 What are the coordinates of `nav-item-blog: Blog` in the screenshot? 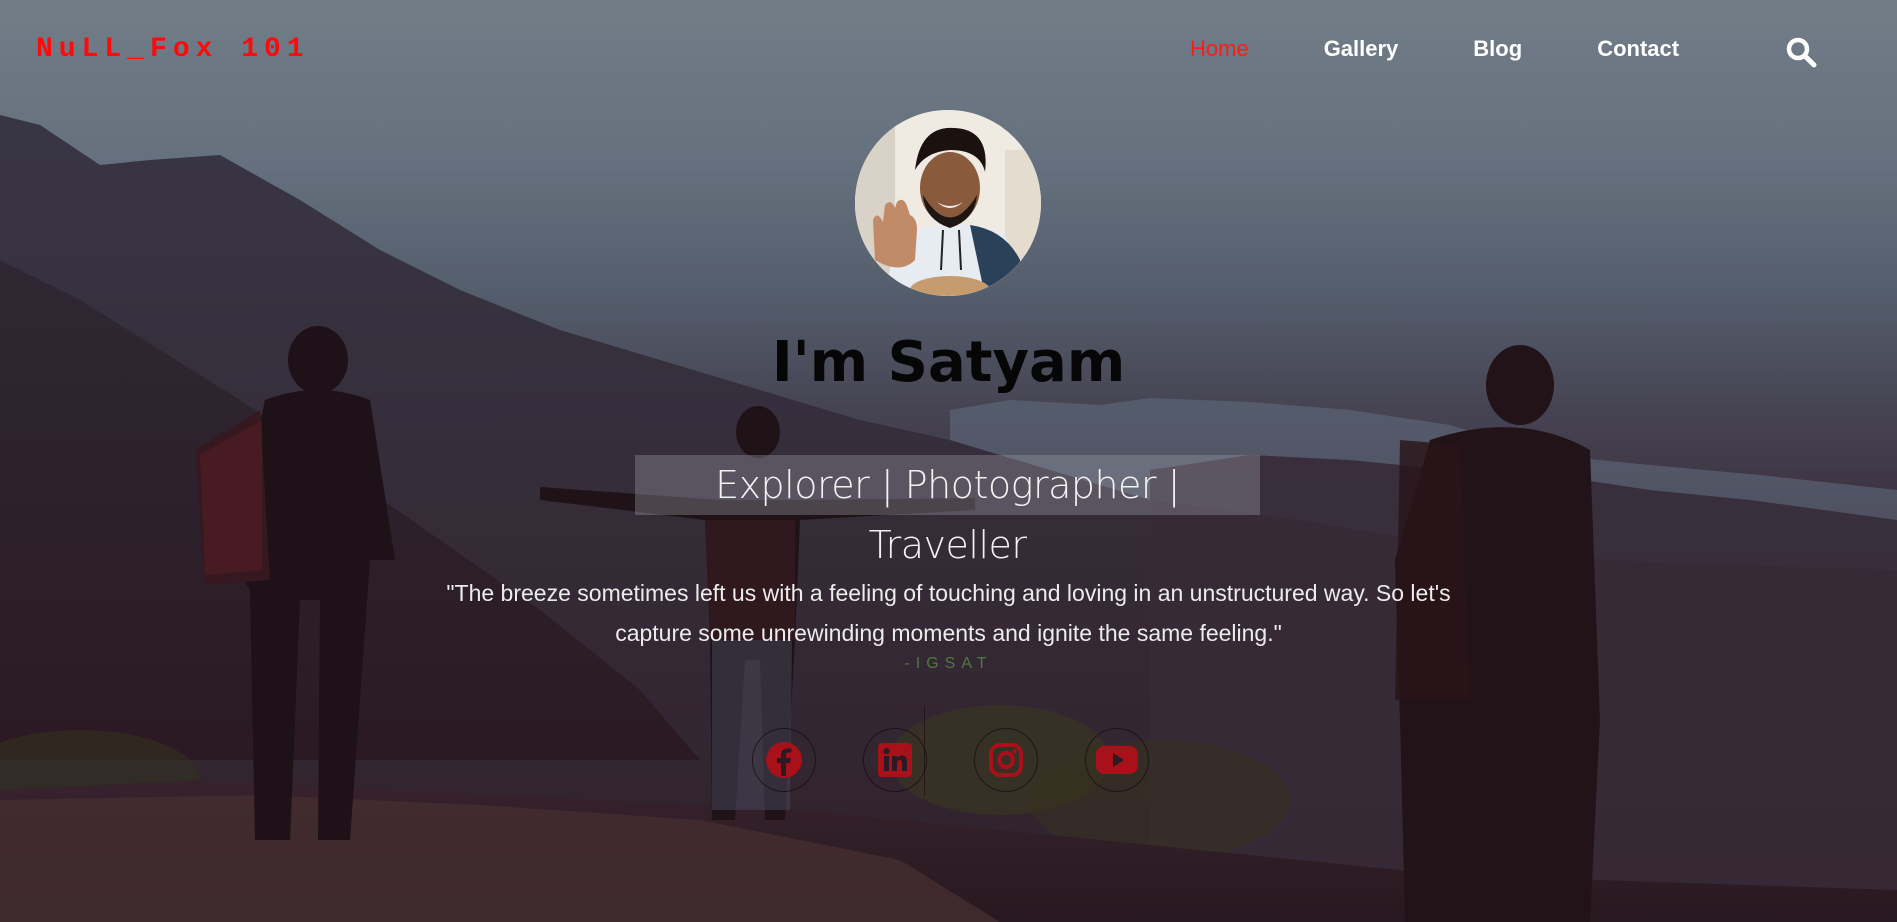 It's located at (1497, 49).